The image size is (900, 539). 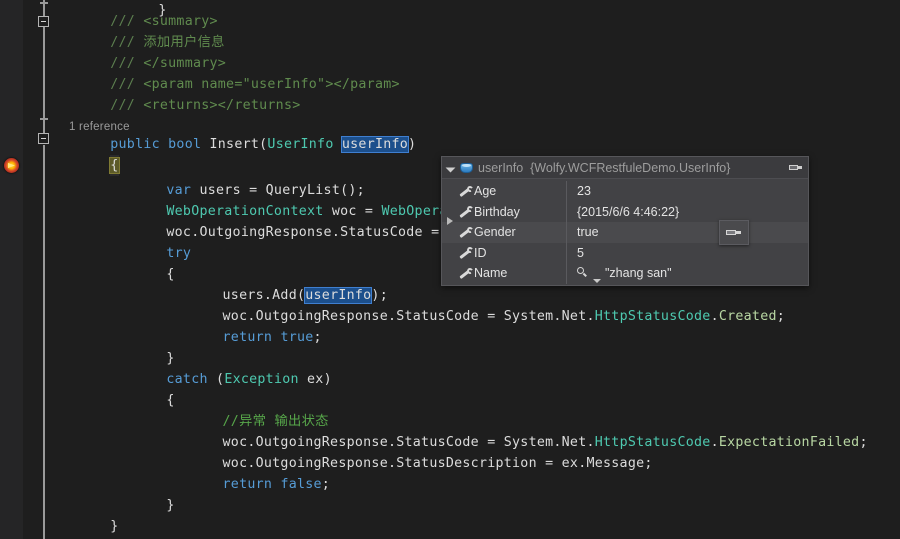 What do you see at coordinates (44, 119) in the screenshot?
I see `fold-tick` at bounding box center [44, 119].